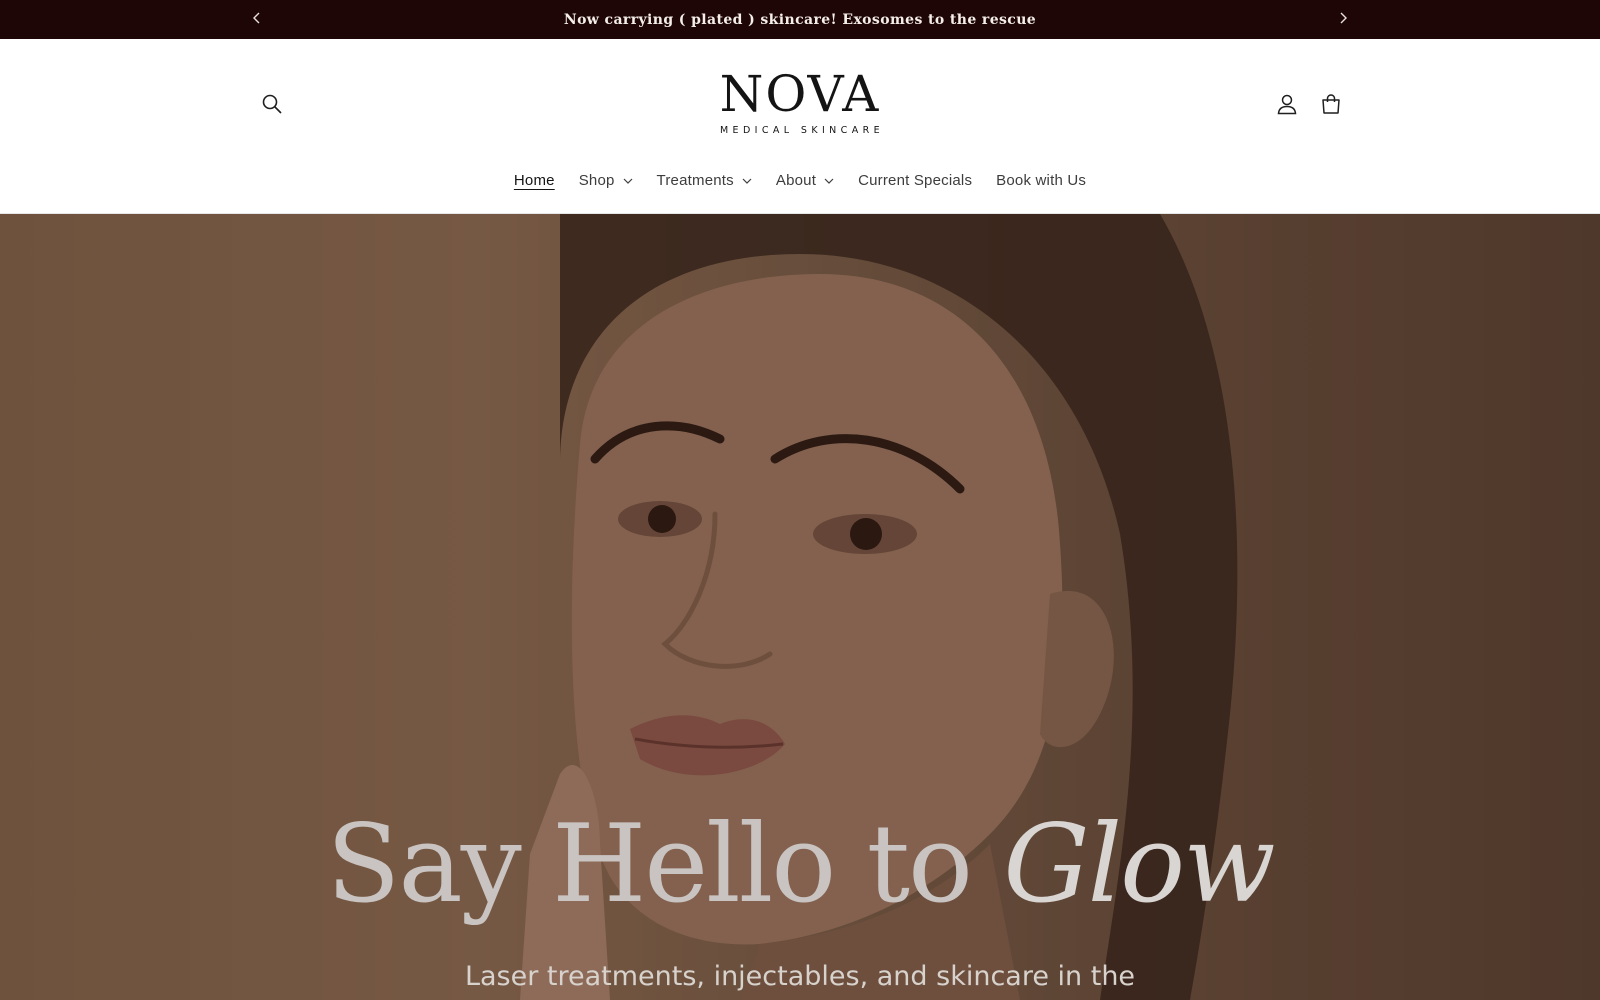 The height and width of the screenshot is (1000, 1600). I want to click on logo-title: NOVA, so click(800, 94).